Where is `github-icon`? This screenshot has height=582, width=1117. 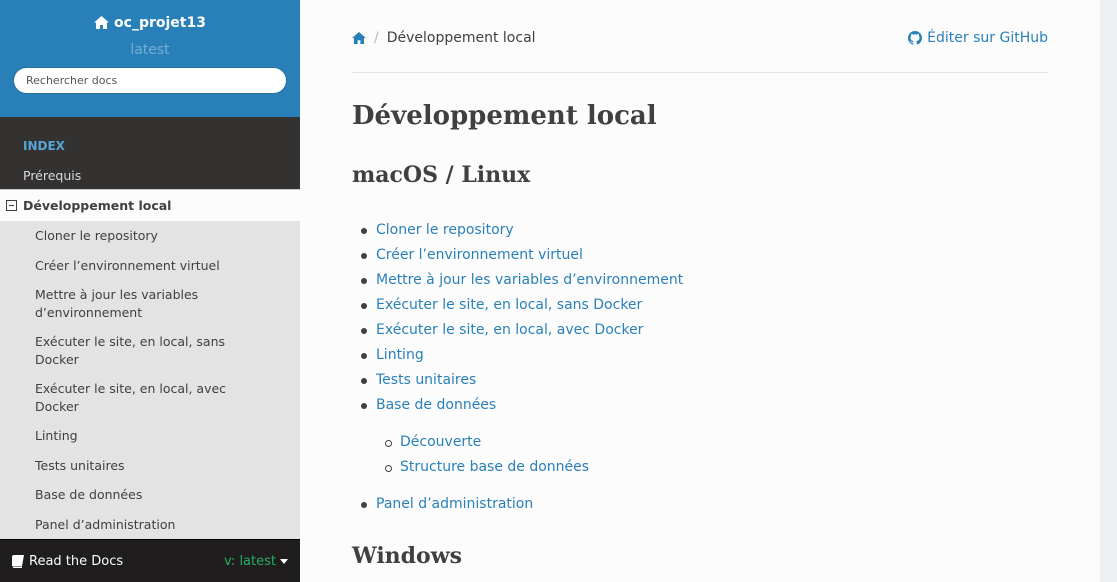 github-icon is located at coordinates (915, 38).